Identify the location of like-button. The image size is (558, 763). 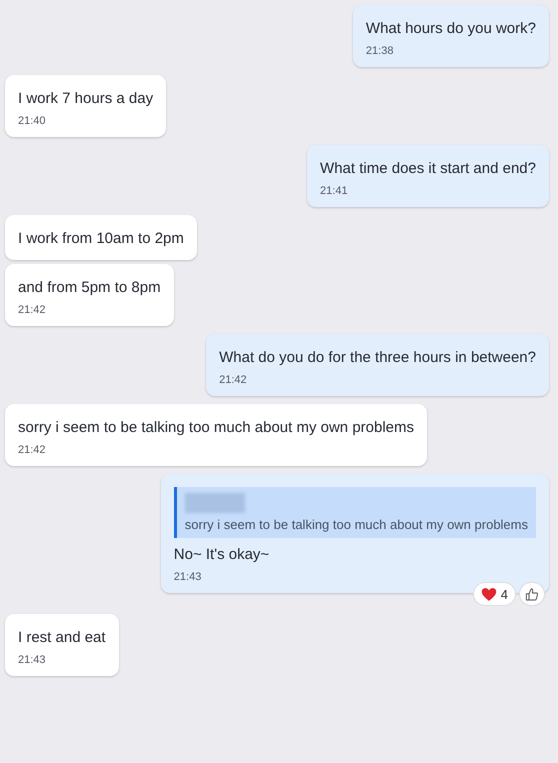
(532, 594).